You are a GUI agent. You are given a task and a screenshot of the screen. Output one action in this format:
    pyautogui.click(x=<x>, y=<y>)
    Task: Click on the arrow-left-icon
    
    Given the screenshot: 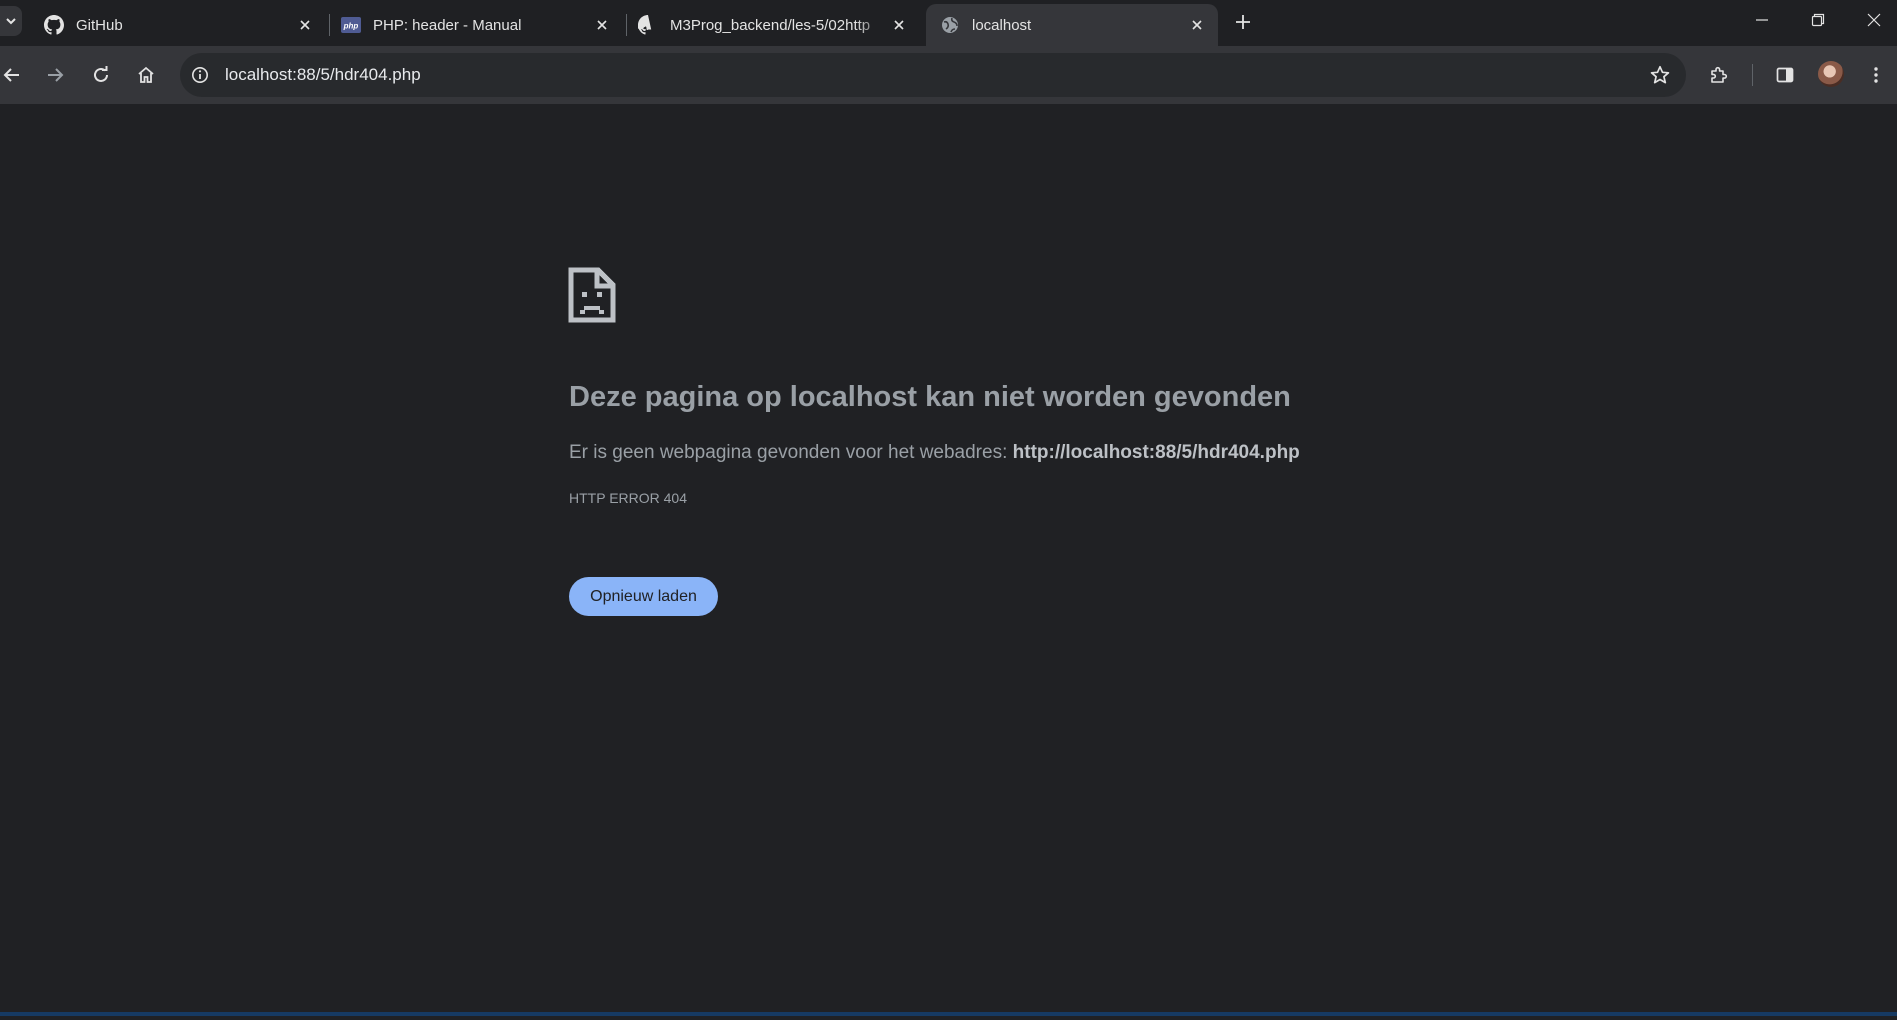 What is the action you would take?
    pyautogui.click(x=11, y=75)
    